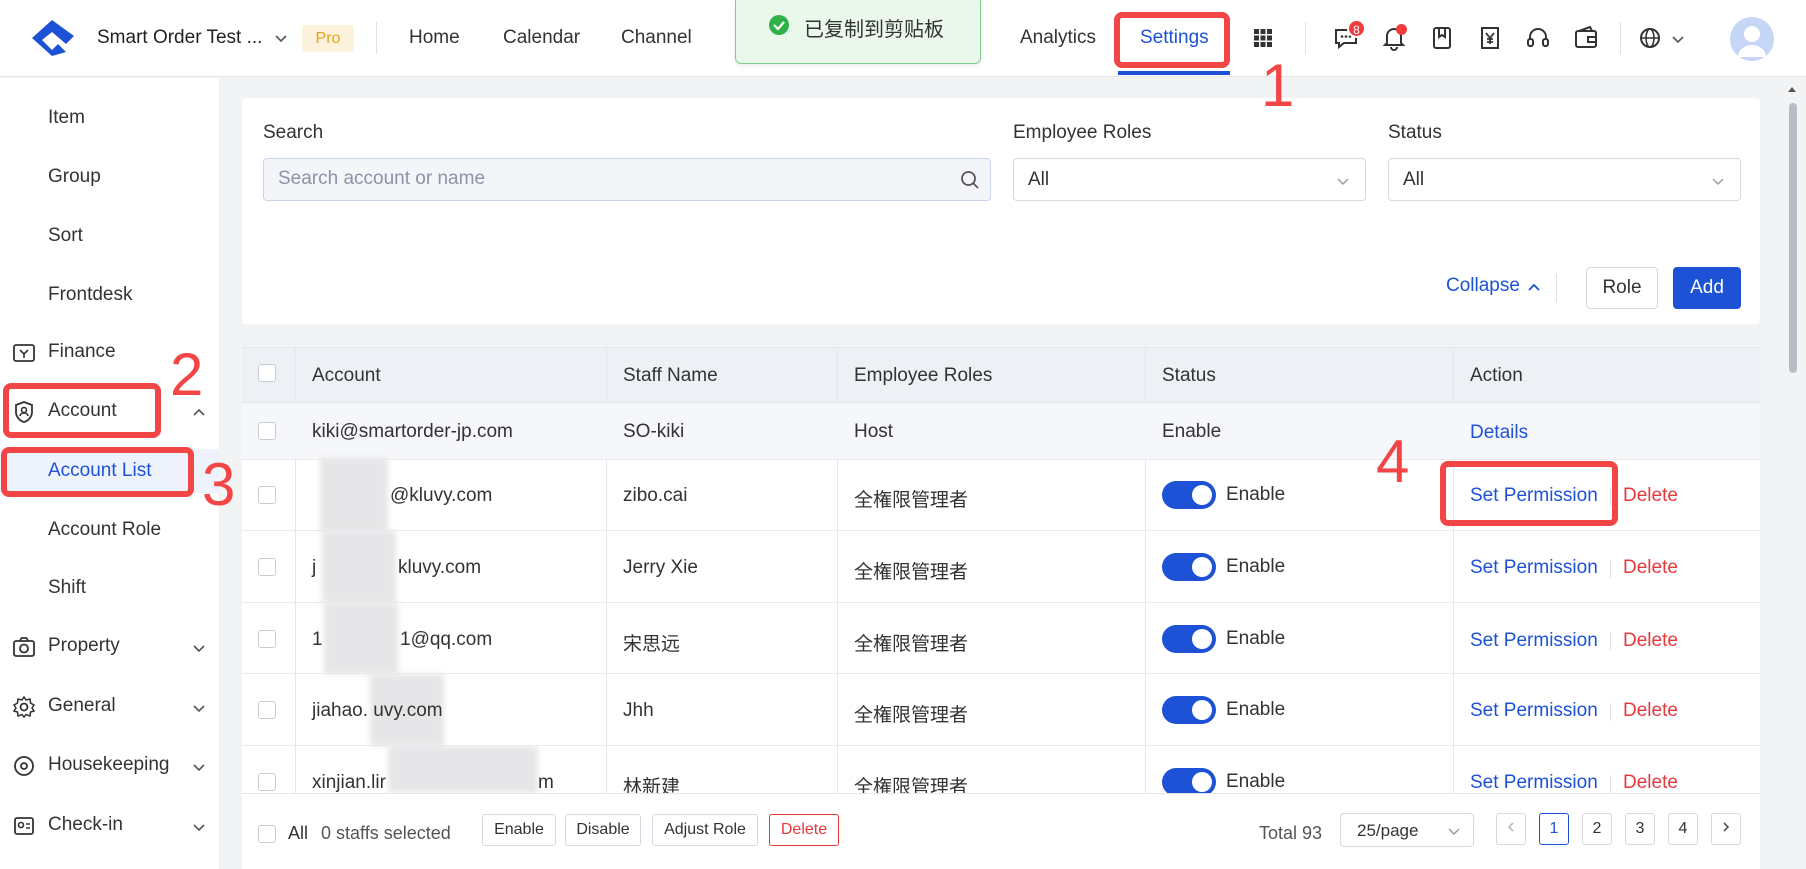 The width and height of the screenshot is (1806, 869). Describe the element at coordinates (267, 373) in the screenshot. I see `select-all-checkbox` at that location.